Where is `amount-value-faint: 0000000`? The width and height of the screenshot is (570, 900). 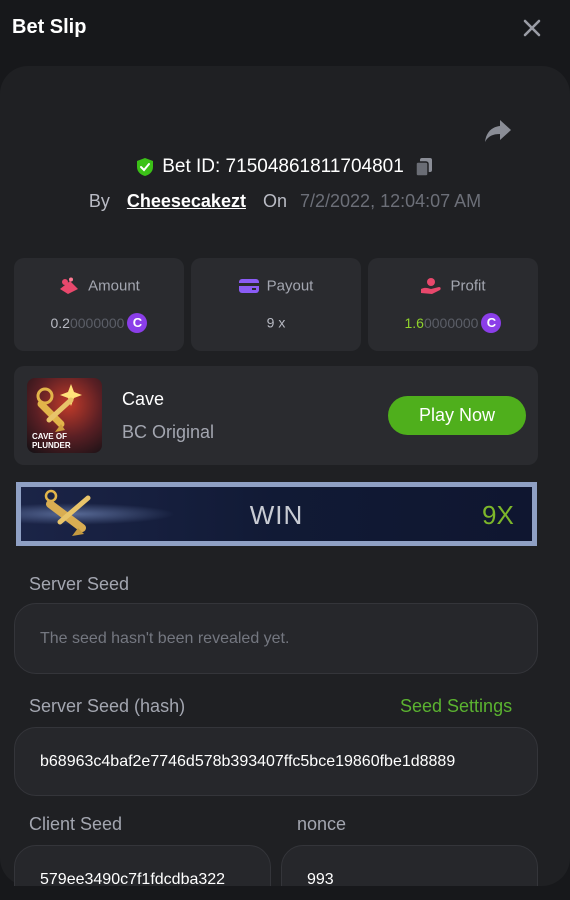 amount-value-faint: 0000000 is located at coordinates (97, 323).